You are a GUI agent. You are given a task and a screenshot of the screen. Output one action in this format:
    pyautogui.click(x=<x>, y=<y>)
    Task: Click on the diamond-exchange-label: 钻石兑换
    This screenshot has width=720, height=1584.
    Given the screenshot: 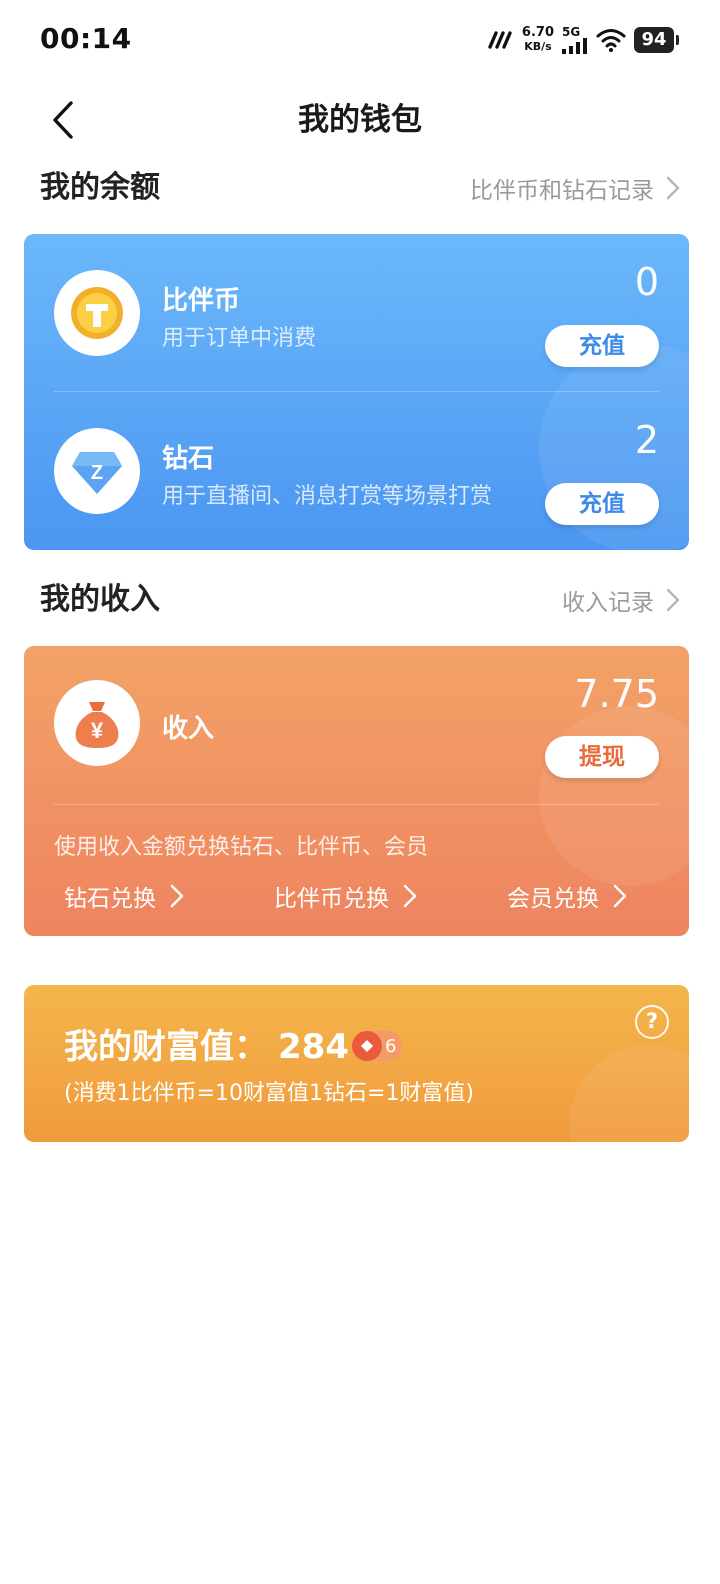 What is the action you would take?
    pyautogui.click(x=110, y=899)
    